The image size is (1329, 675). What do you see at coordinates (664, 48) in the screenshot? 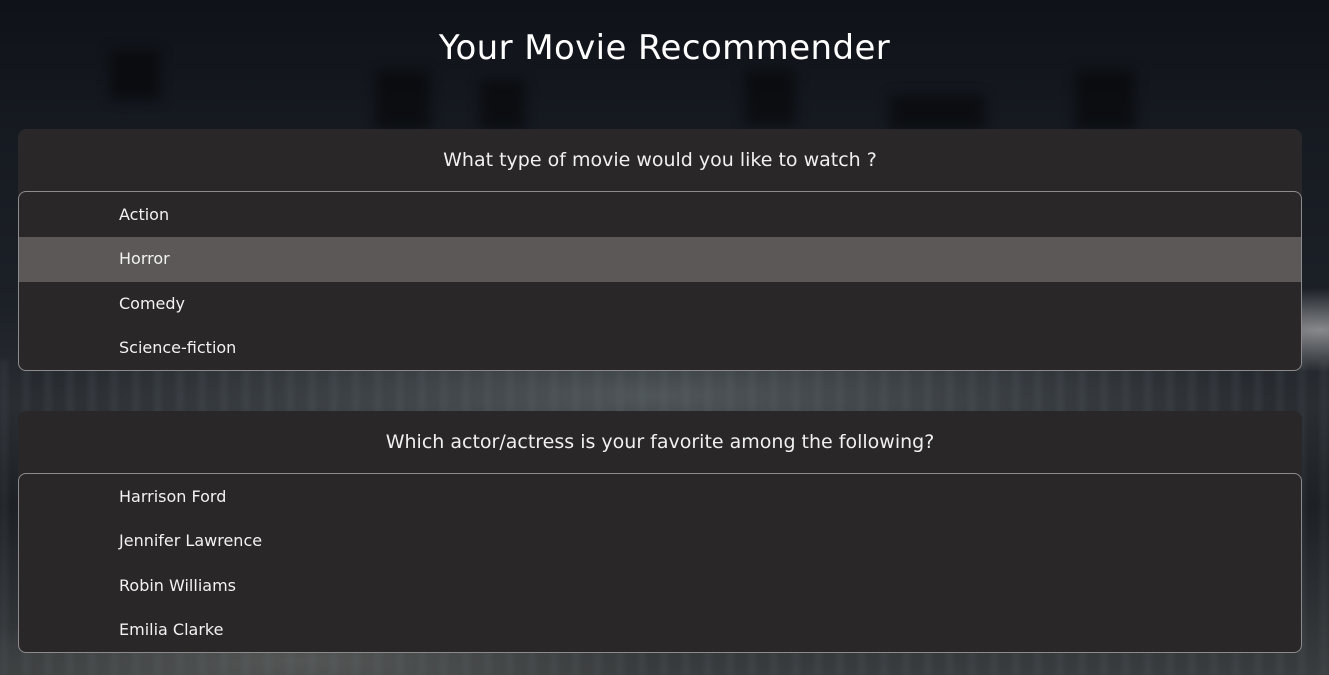
I see `page-title: Your Movie Recommender` at bounding box center [664, 48].